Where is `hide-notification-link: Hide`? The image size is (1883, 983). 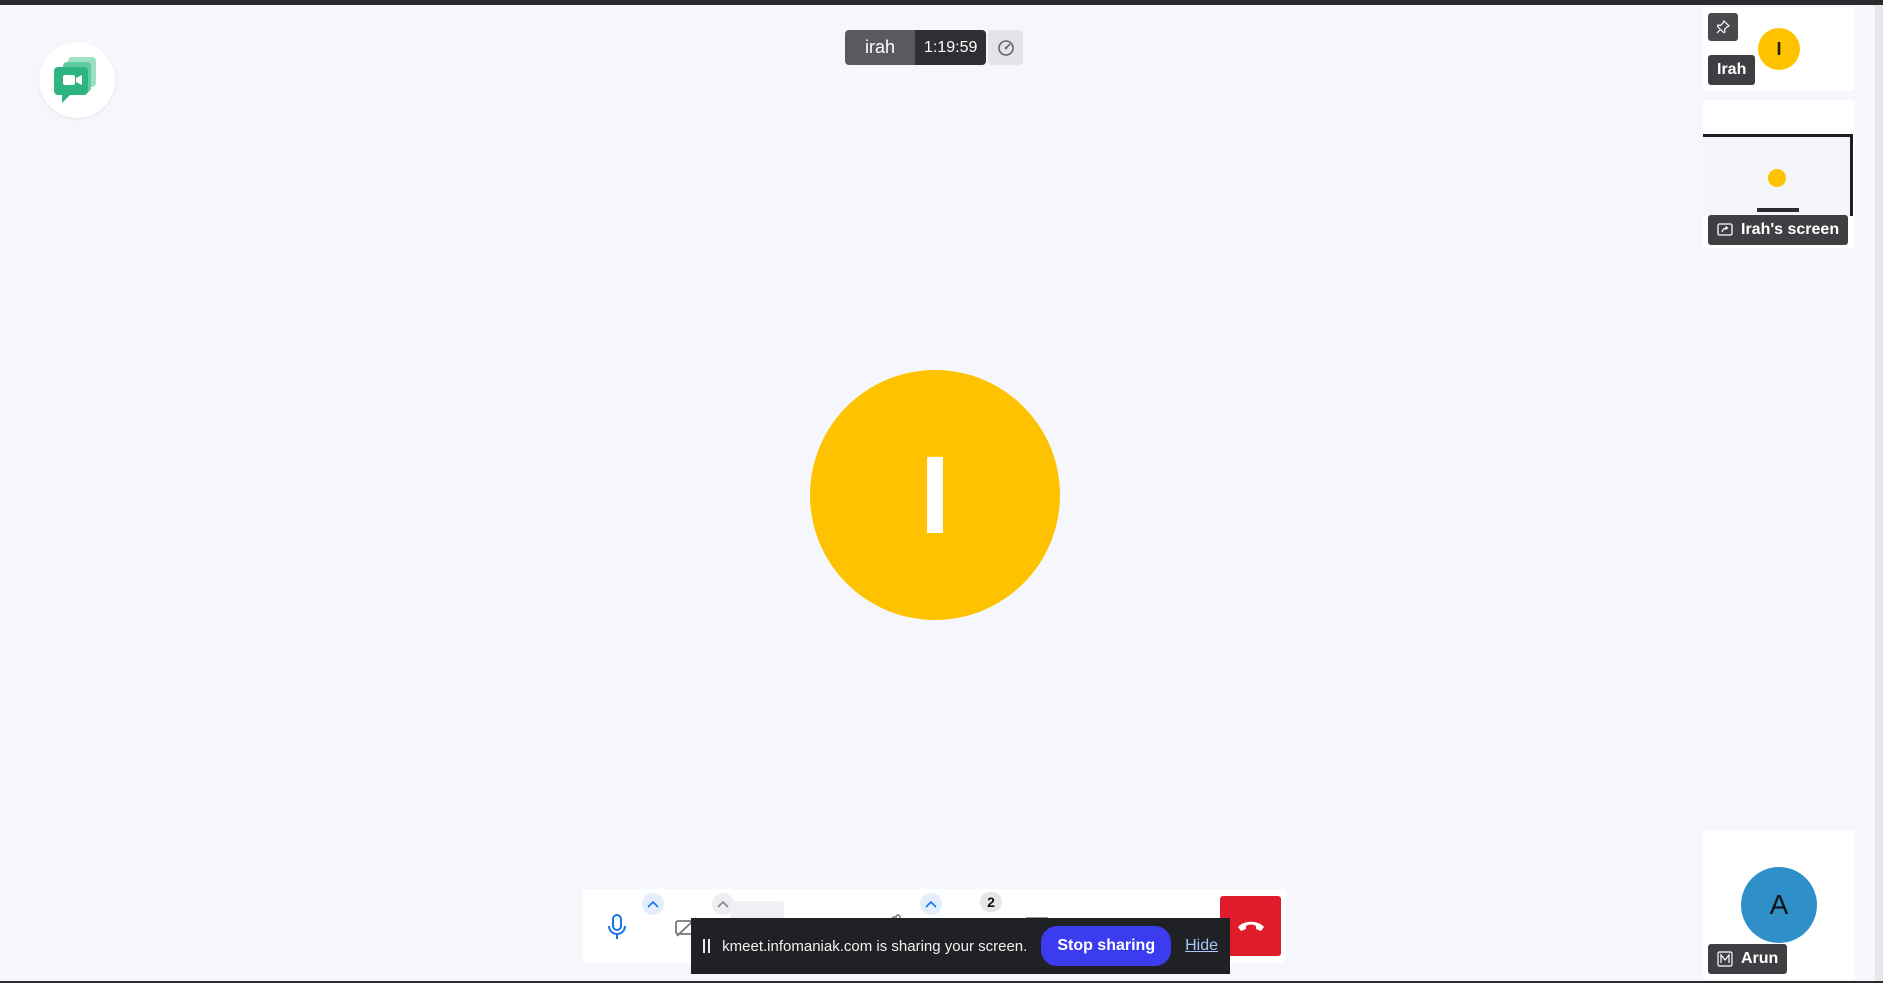 hide-notification-link: Hide is located at coordinates (1201, 946).